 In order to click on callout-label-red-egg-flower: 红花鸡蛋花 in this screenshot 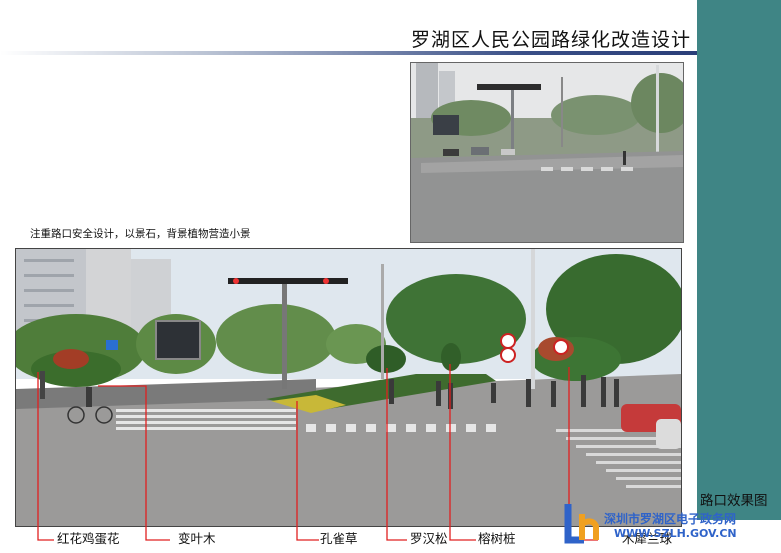, I will do `click(88, 538)`.